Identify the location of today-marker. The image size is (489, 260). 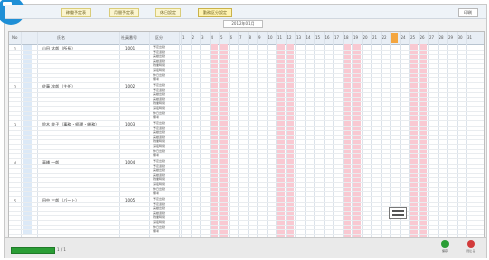
(394, 38).